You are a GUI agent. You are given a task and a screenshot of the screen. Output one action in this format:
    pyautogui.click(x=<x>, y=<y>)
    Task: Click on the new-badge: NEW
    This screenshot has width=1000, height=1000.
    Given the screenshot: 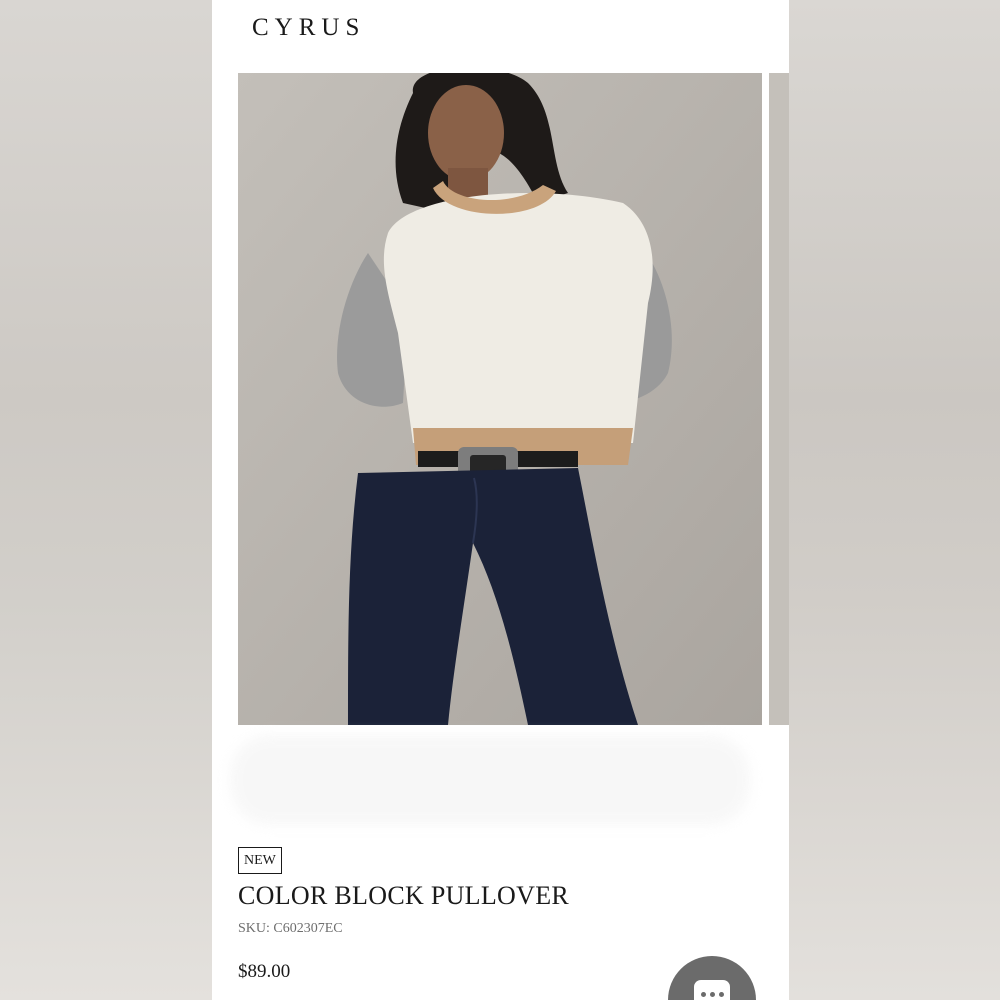 What is the action you would take?
    pyautogui.click(x=260, y=860)
    